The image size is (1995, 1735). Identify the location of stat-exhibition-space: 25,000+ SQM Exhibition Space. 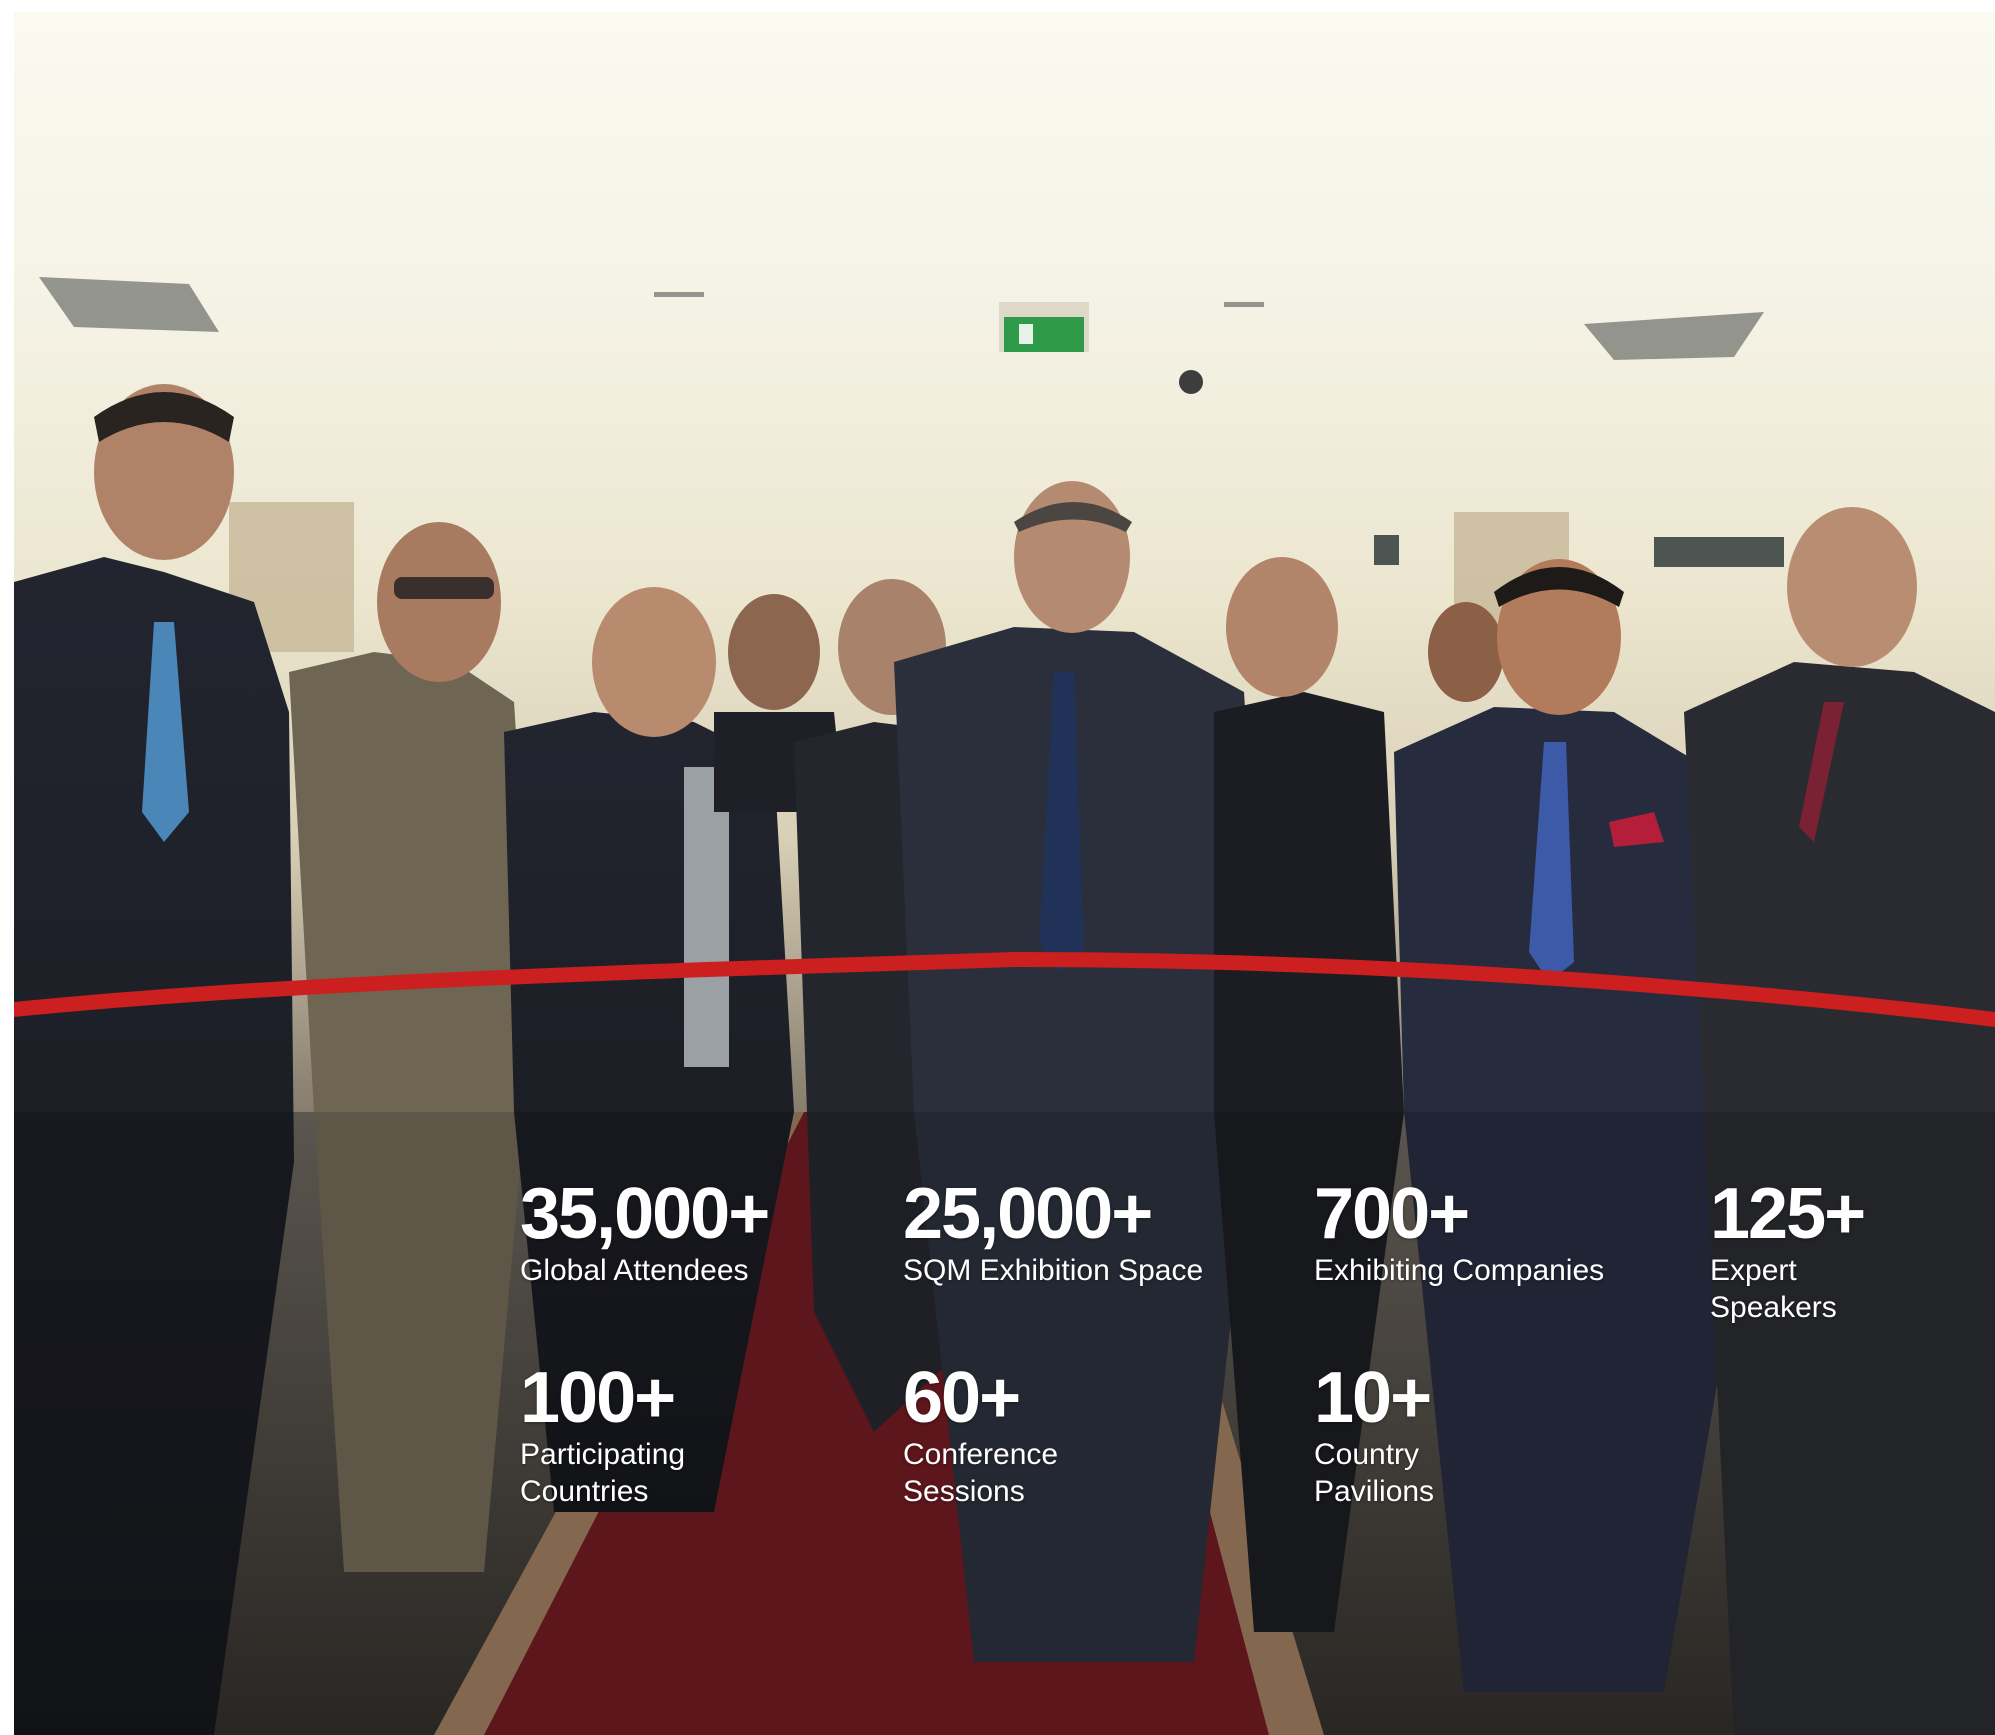
(1053, 1233).